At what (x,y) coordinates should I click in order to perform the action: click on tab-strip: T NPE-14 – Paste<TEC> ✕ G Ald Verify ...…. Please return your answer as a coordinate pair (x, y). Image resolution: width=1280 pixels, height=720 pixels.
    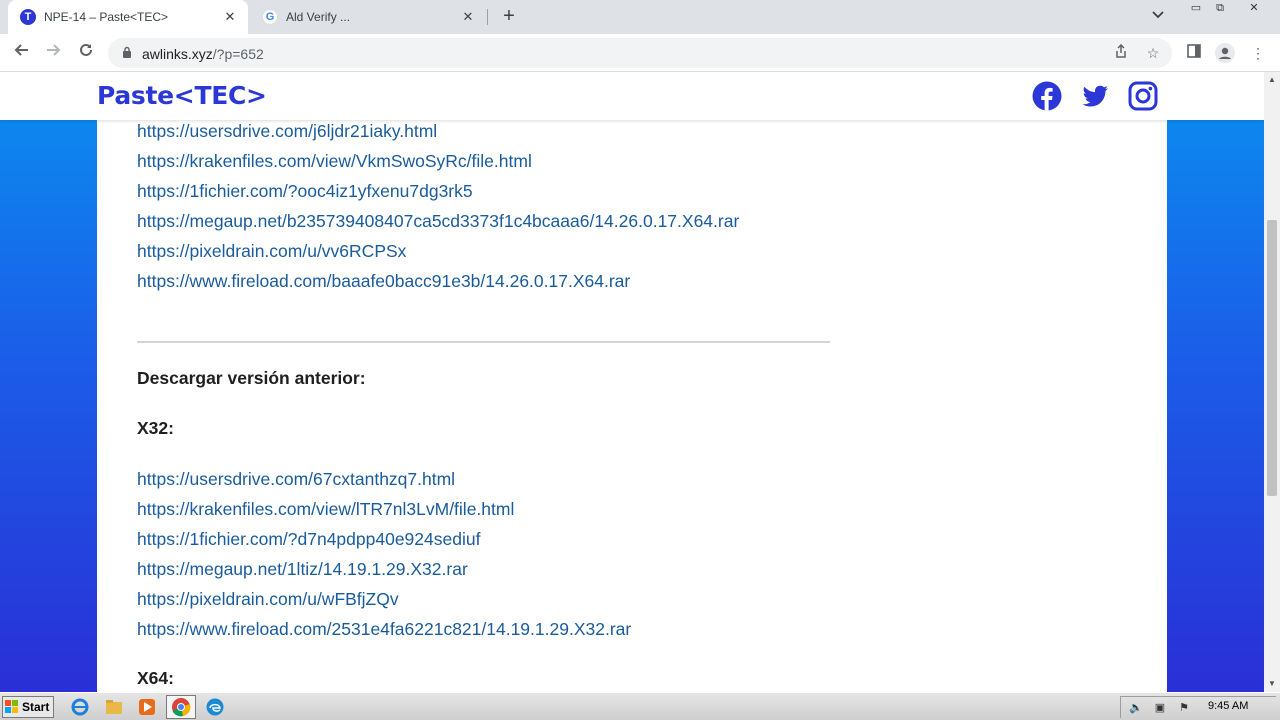
    Looking at the image, I should click on (640, 17).